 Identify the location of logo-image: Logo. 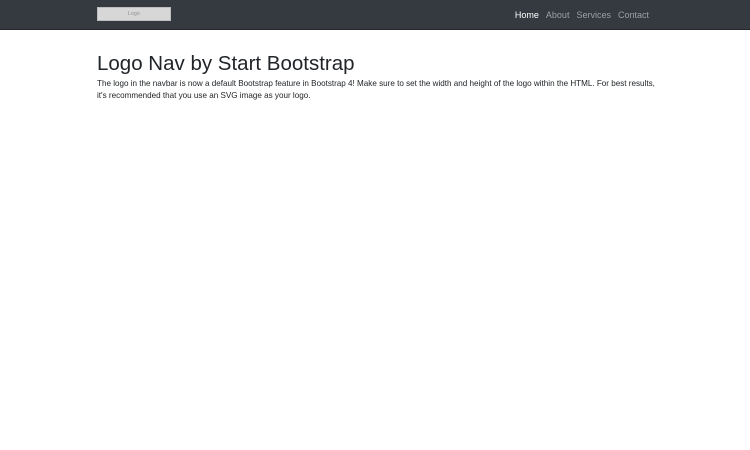
(134, 14).